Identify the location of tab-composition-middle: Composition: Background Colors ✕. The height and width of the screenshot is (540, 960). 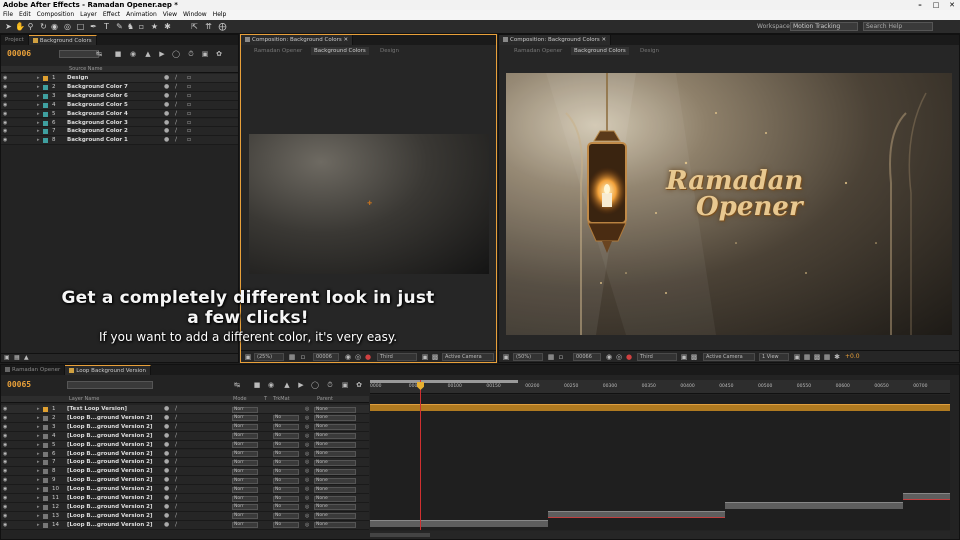
(297, 40).